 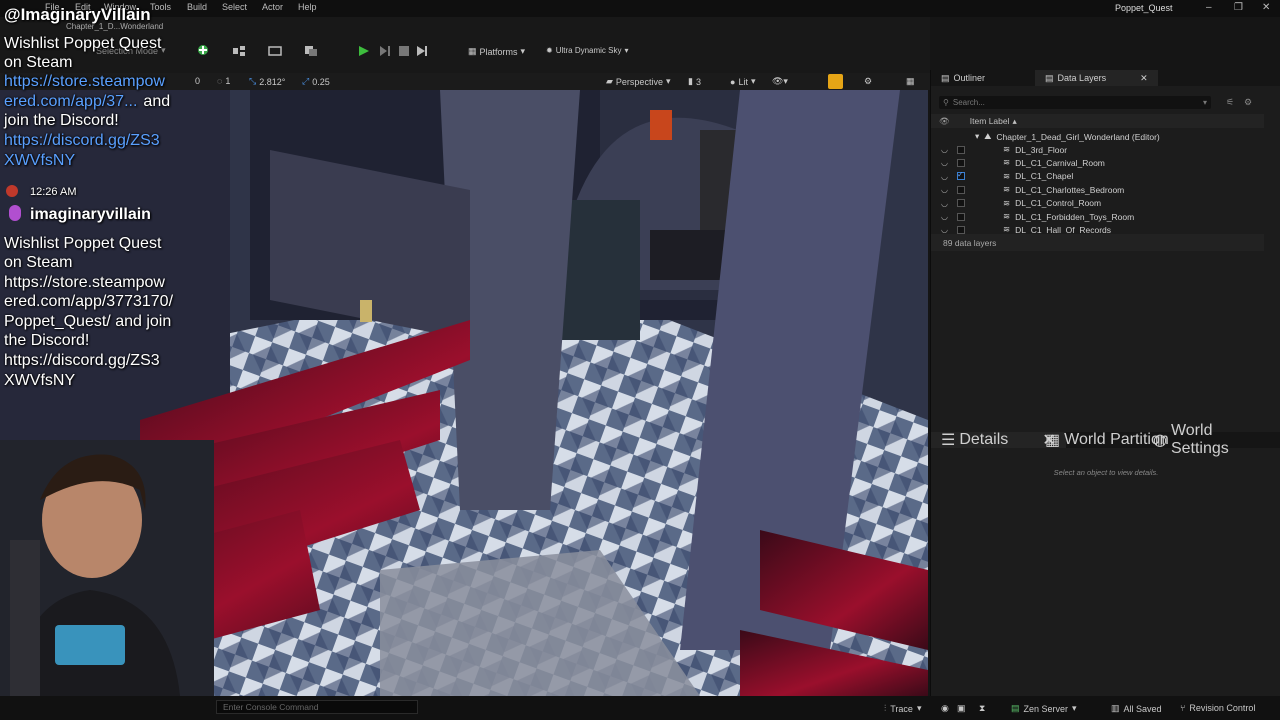 What do you see at coordinates (385, 53) in the screenshot?
I see `step-icon` at bounding box center [385, 53].